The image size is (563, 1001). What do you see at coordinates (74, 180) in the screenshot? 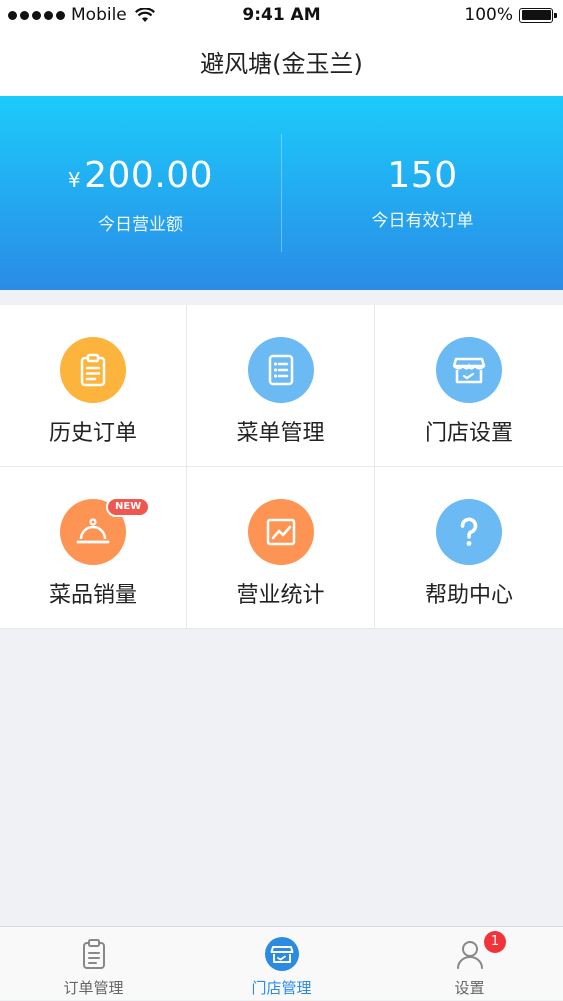
I see `currency-symbol: ¥` at bounding box center [74, 180].